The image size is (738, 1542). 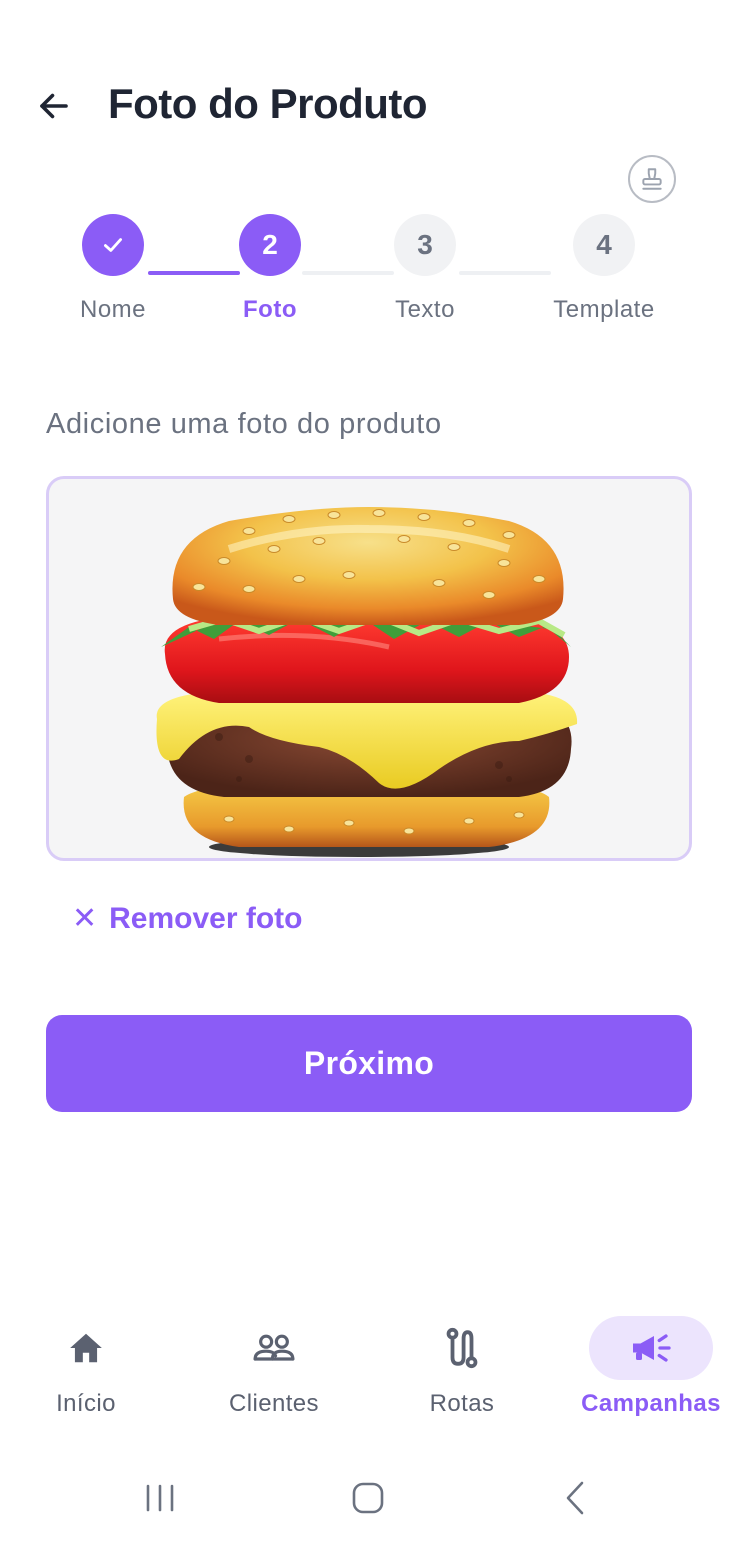 What do you see at coordinates (270, 245) in the screenshot?
I see `step-2-circle: 2` at bounding box center [270, 245].